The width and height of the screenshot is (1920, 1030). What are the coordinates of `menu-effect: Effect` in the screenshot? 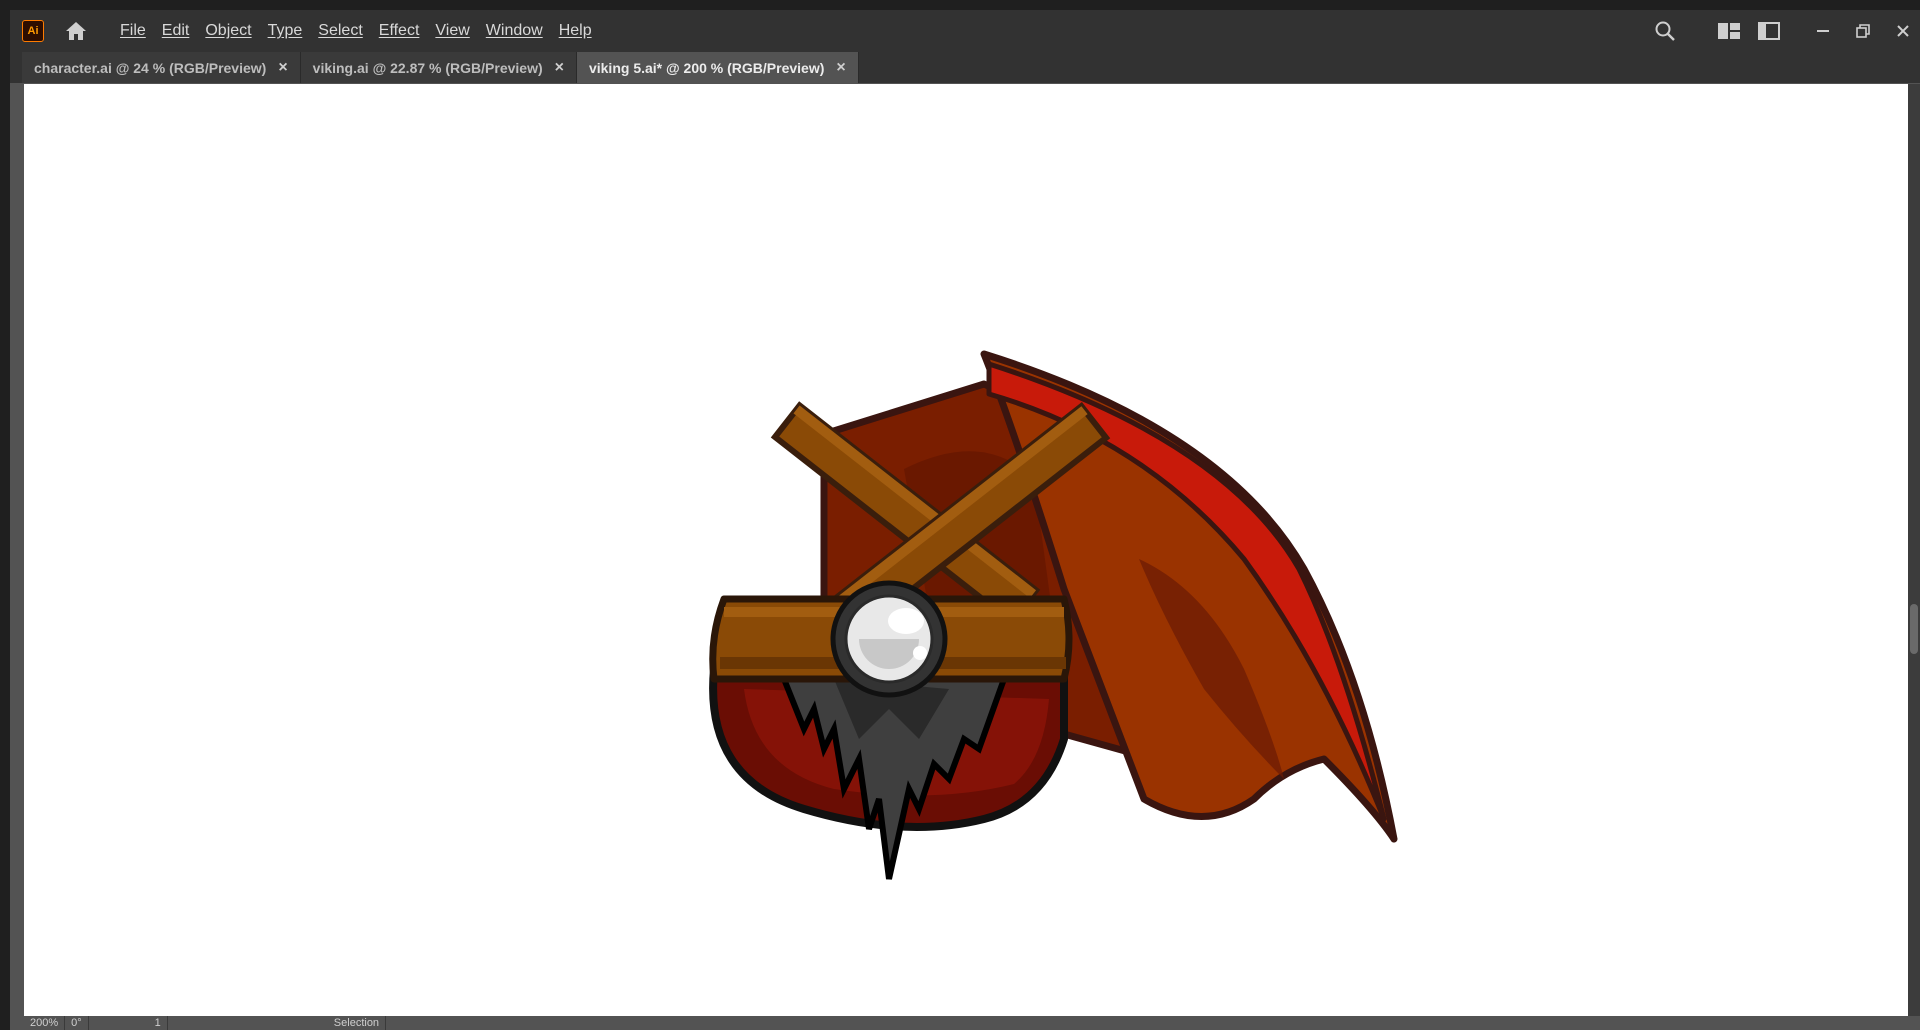 It's located at (399, 31).